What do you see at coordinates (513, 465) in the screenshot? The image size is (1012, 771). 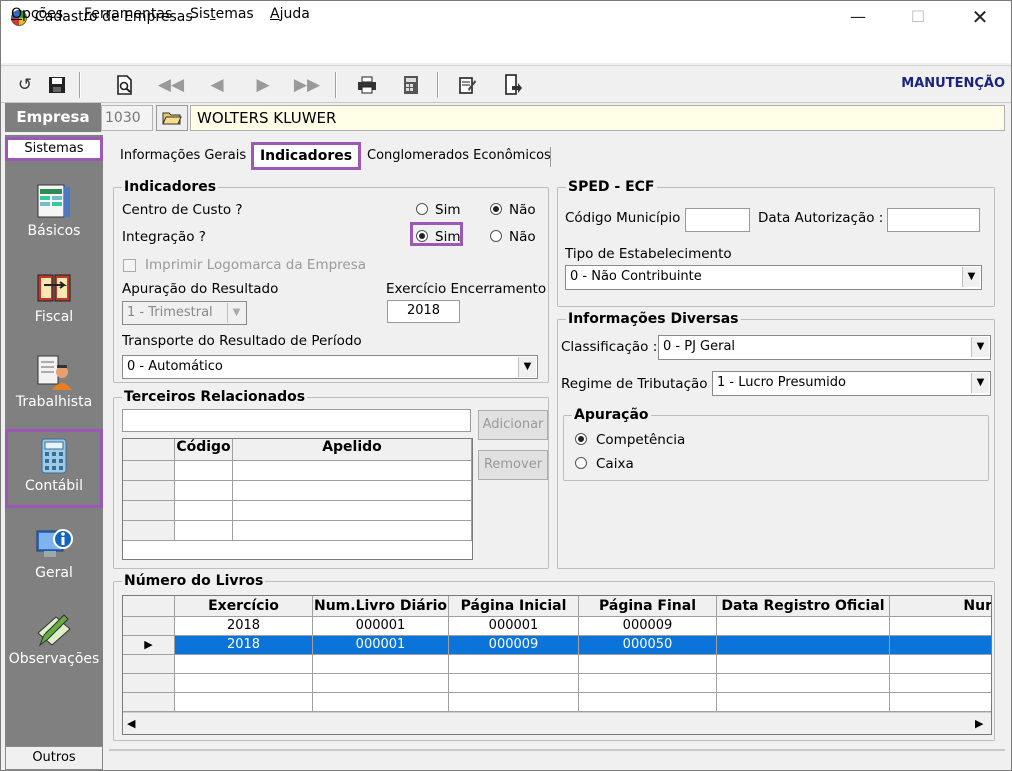 I see `remover-button: Remover` at bounding box center [513, 465].